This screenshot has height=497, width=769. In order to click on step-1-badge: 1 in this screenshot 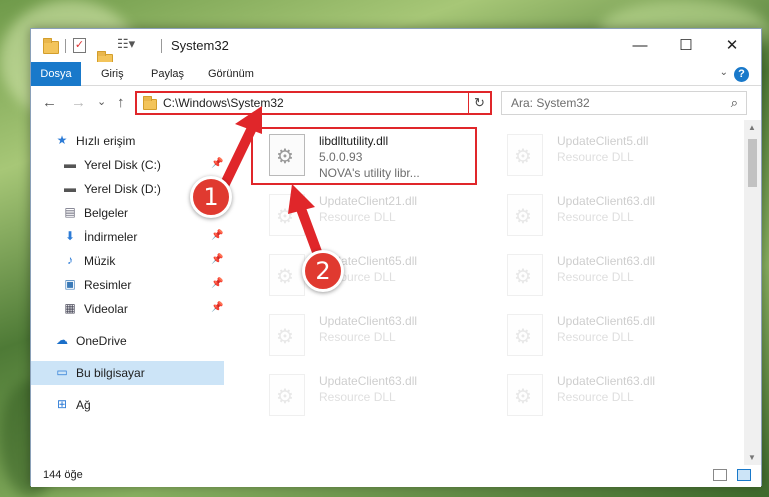, I will do `click(211, 197)`.